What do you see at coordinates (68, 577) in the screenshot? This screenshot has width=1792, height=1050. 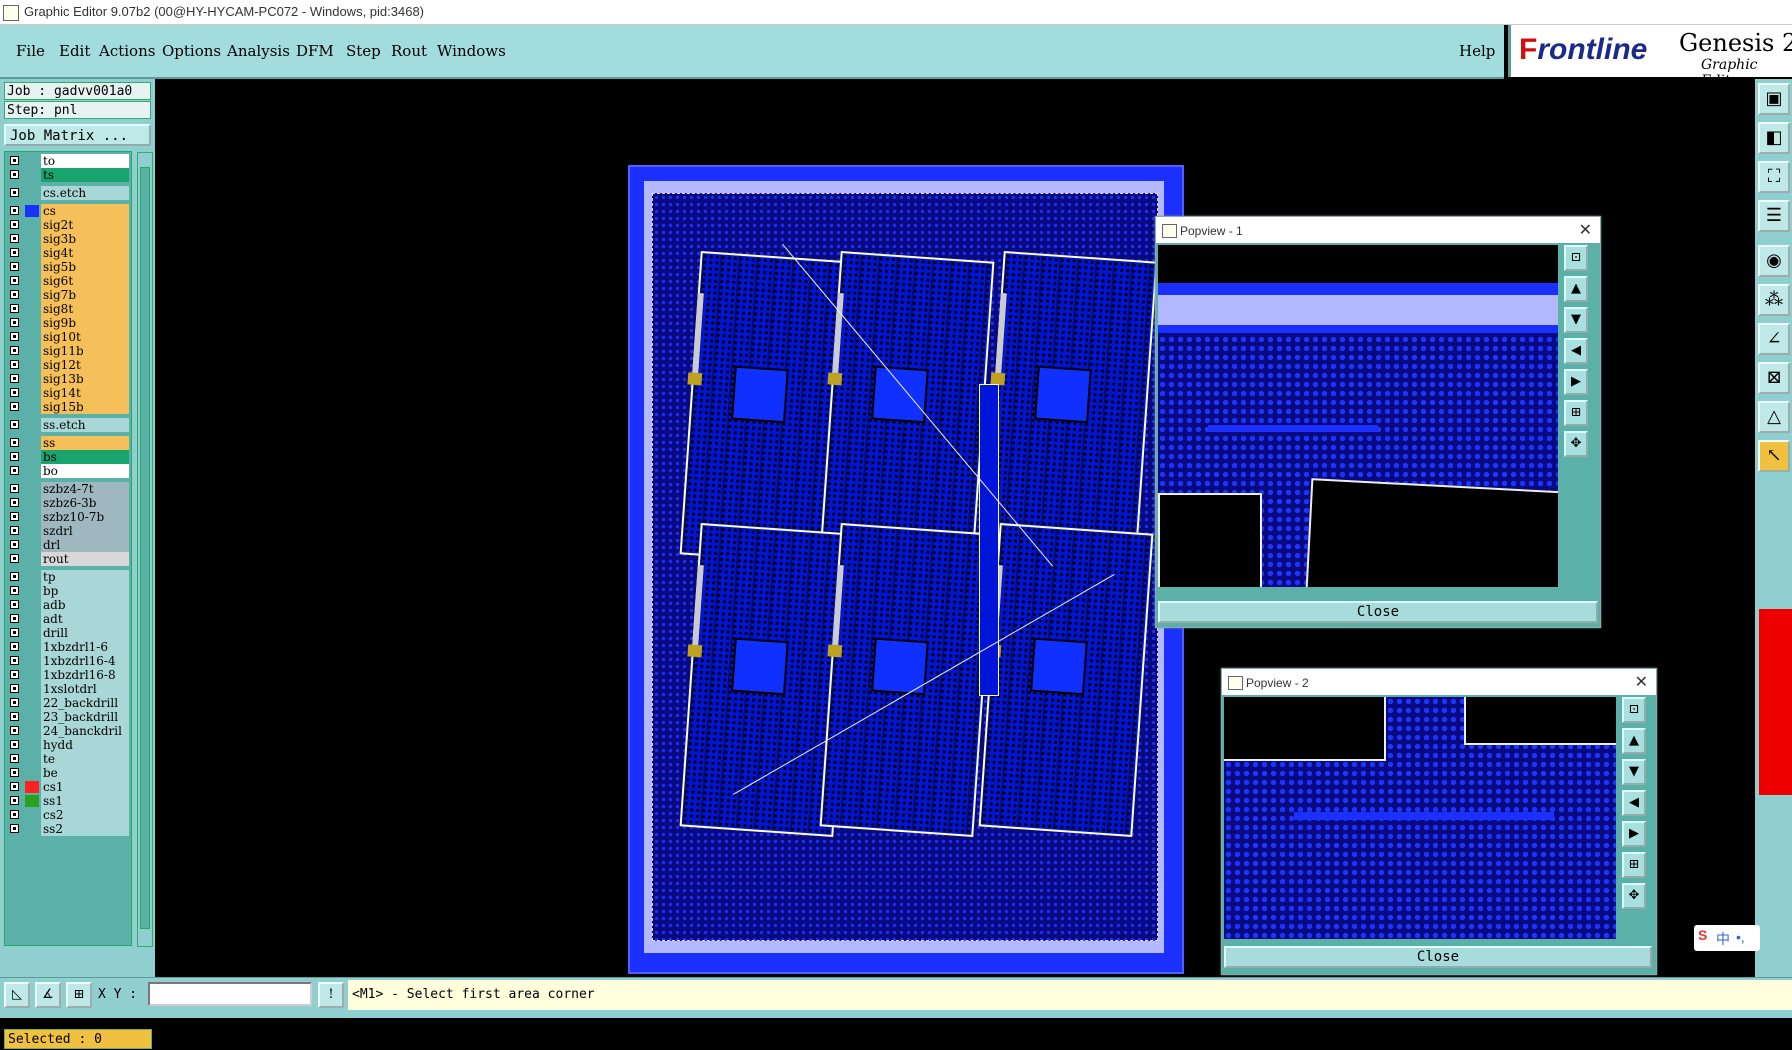 I see `layer-row-tp: tp` at bounding box center [68, 577].